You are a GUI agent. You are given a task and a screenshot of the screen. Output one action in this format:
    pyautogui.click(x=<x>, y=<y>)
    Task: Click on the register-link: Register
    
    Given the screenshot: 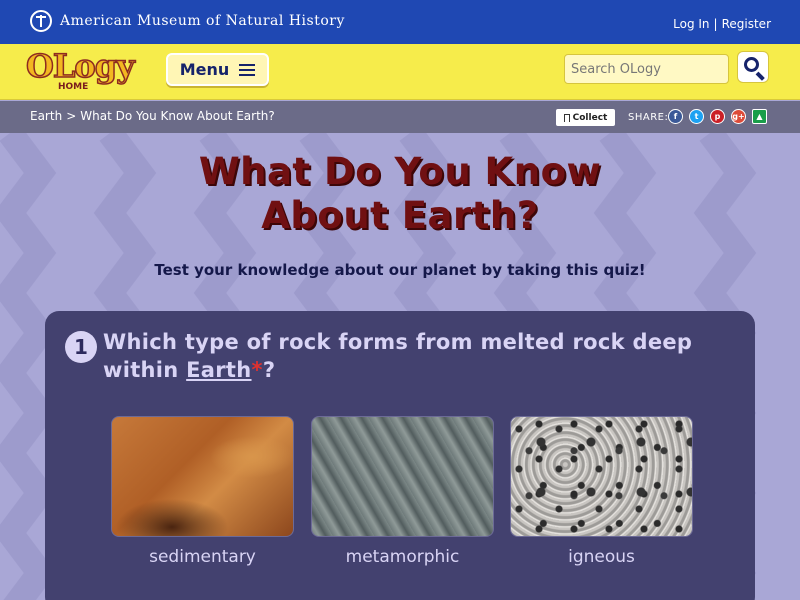 What is the action you would take?
    pyautogui.click(x=746, y=24)
    